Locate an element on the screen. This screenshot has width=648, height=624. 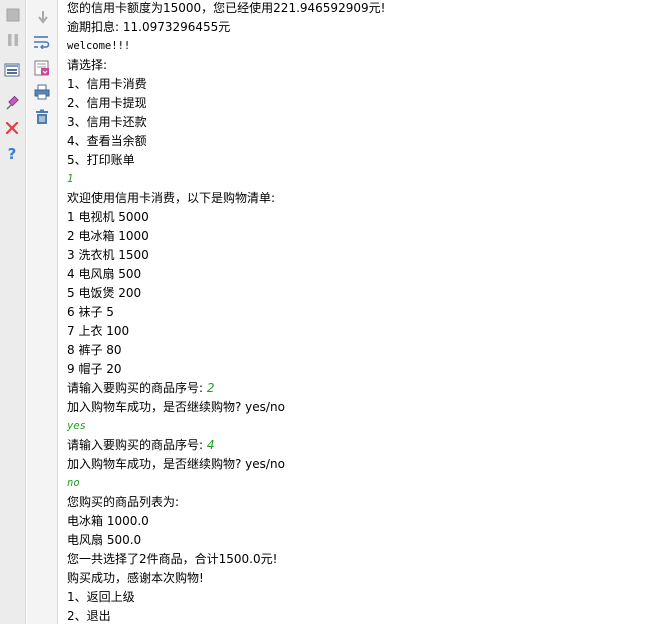
pin-tab-button is located at coordinates (12, 103).